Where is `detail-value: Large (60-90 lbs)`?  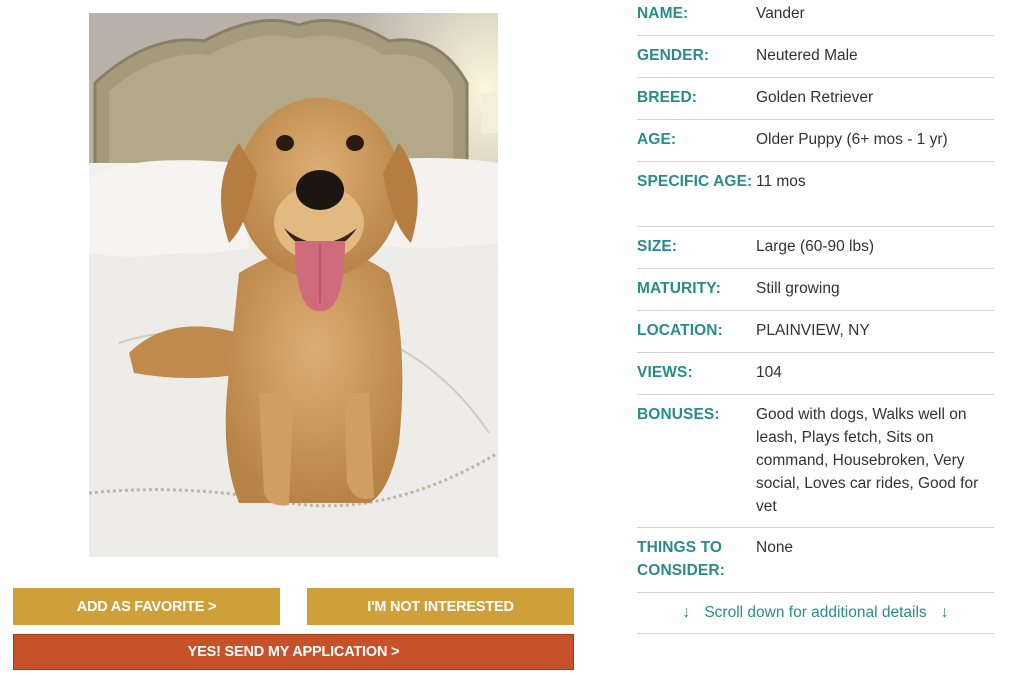
detail-value: Large (60-90 lbs) is located at coordinates (815, 246).